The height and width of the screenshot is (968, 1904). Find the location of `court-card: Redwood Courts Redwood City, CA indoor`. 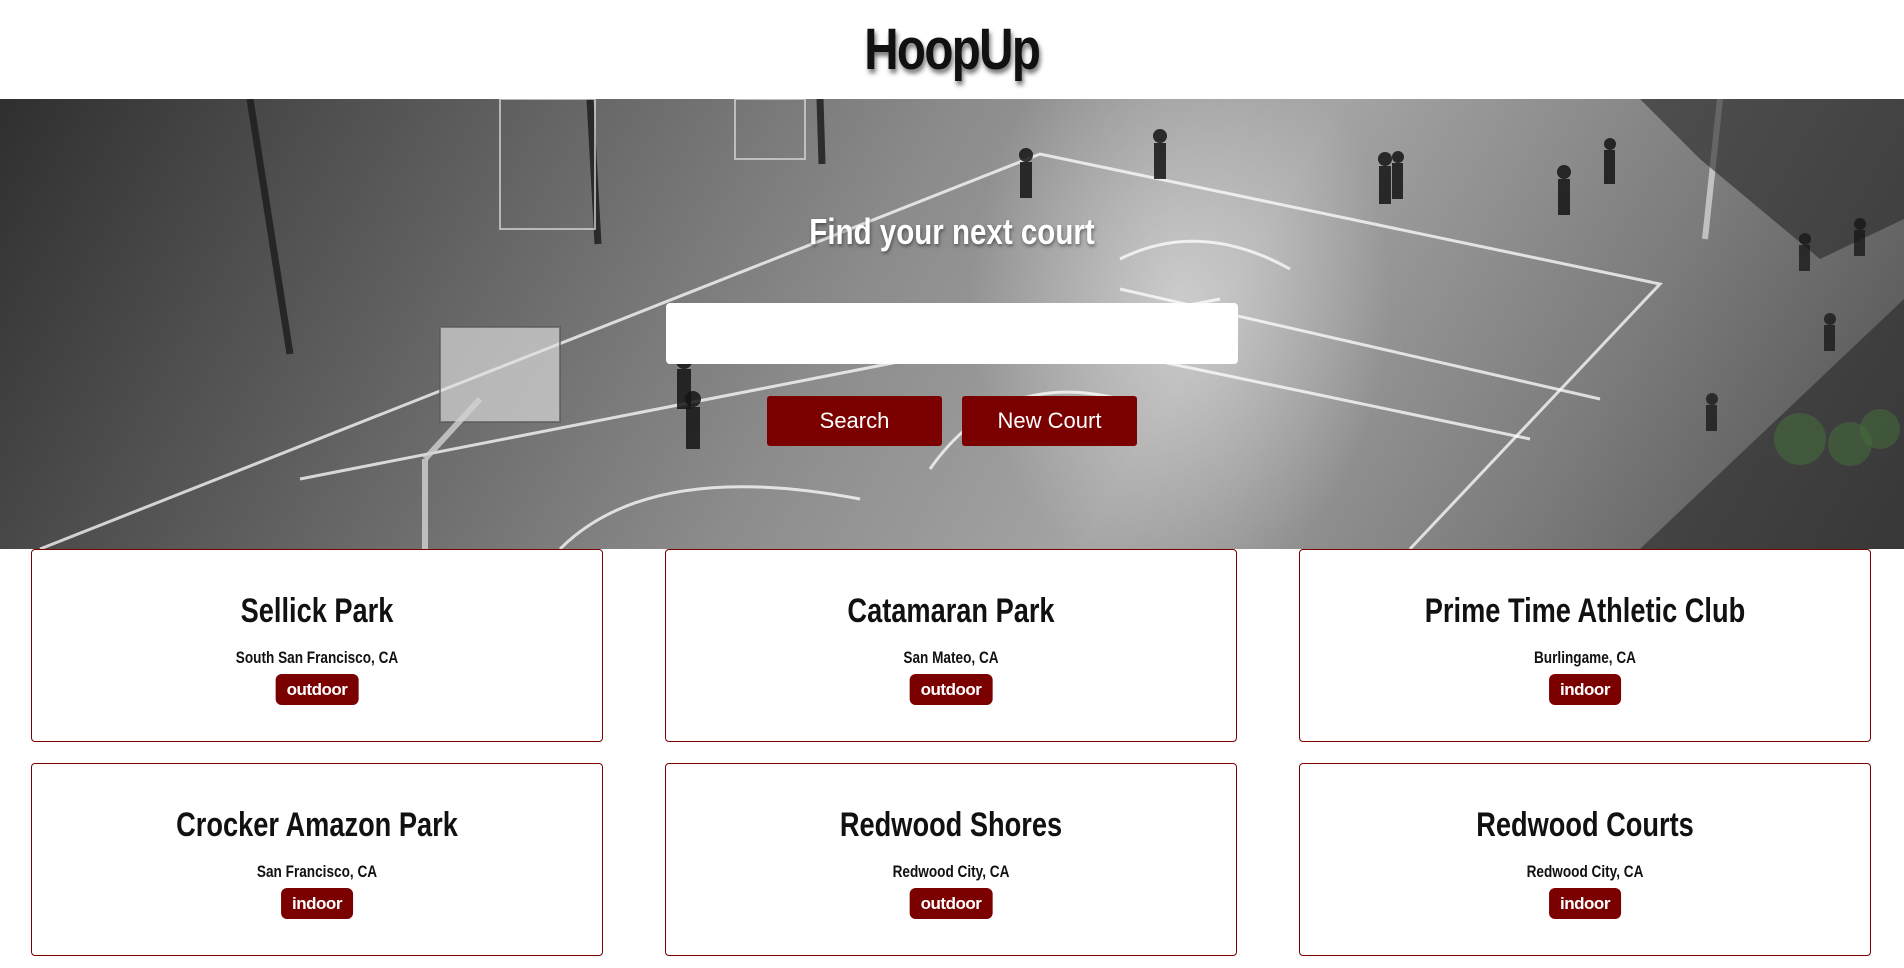

court-card: Redwood Courts Redwood City, CA indoor is located at coordinates (1585, 859).